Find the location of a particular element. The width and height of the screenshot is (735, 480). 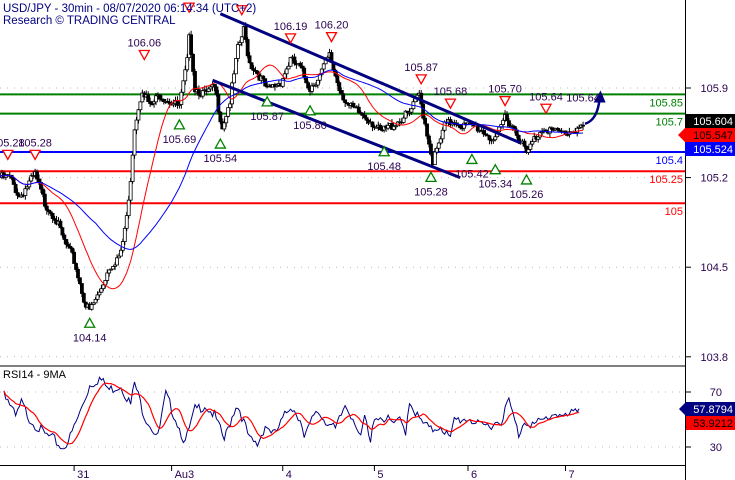

high-label: 106.19 is located at coordinates (291, 27).